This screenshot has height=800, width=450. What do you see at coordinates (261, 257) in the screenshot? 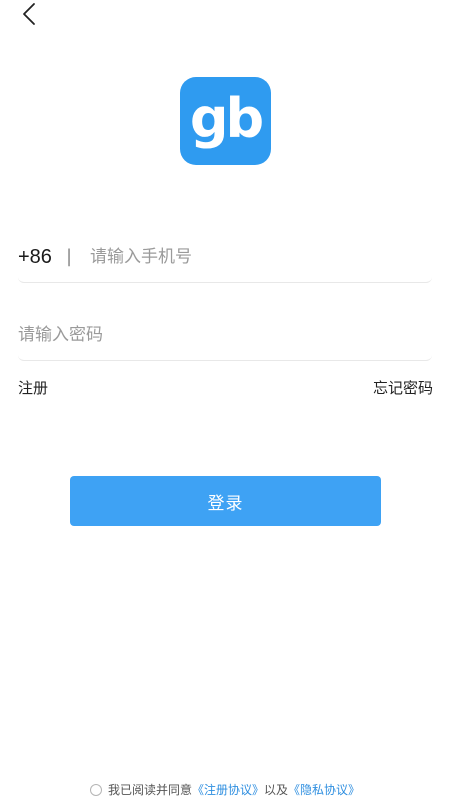
I see `phone-input` at bounding box center [261, 257].